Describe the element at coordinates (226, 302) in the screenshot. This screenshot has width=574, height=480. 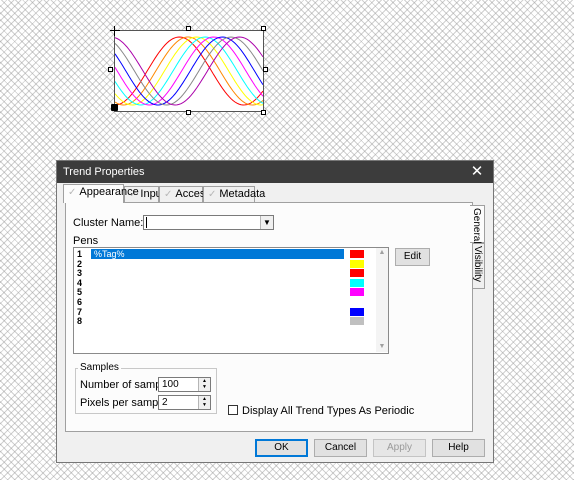
I see `pen-row: 6` at that location.